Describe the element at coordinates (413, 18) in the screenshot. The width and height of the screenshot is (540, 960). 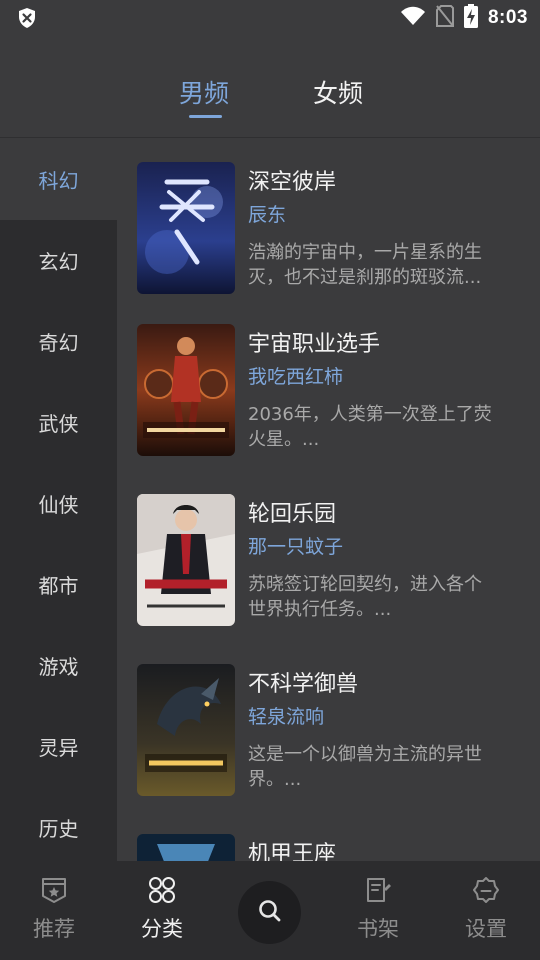
I see `wifi-icon` at that location.